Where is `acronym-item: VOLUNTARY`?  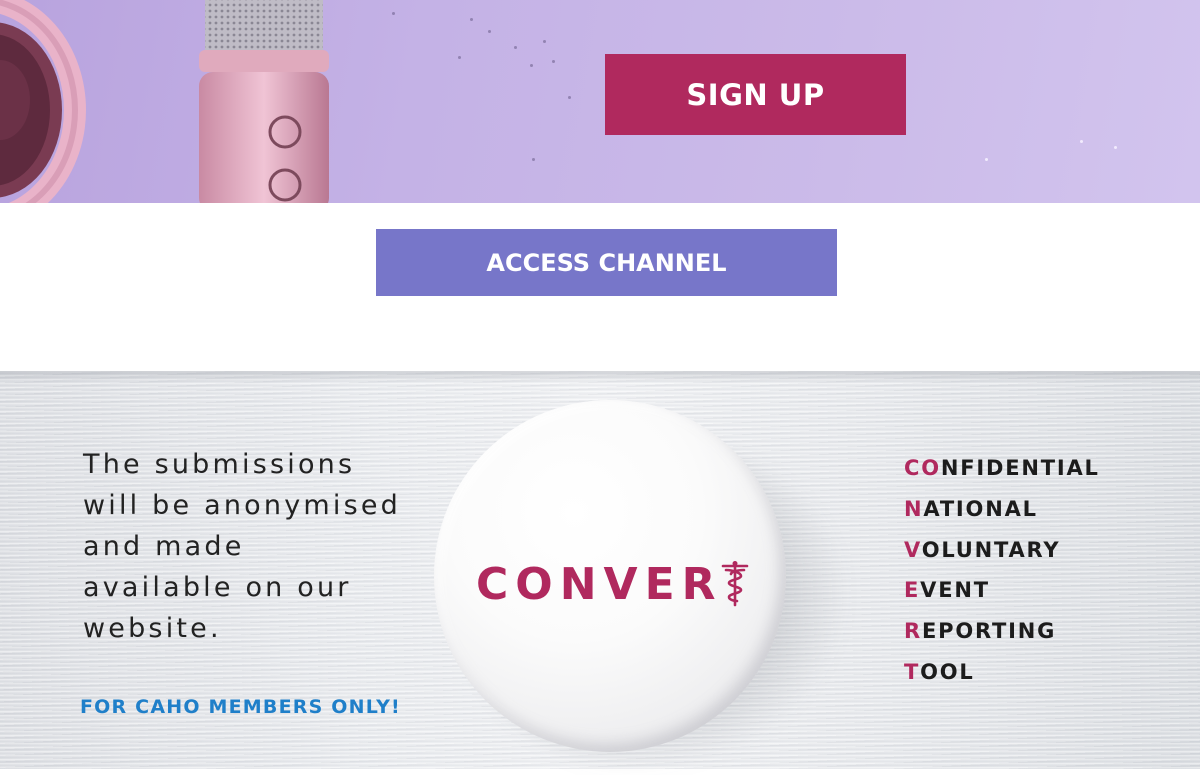
acronym-item: VOLUNTARY is located at coordinates (1002, 554).